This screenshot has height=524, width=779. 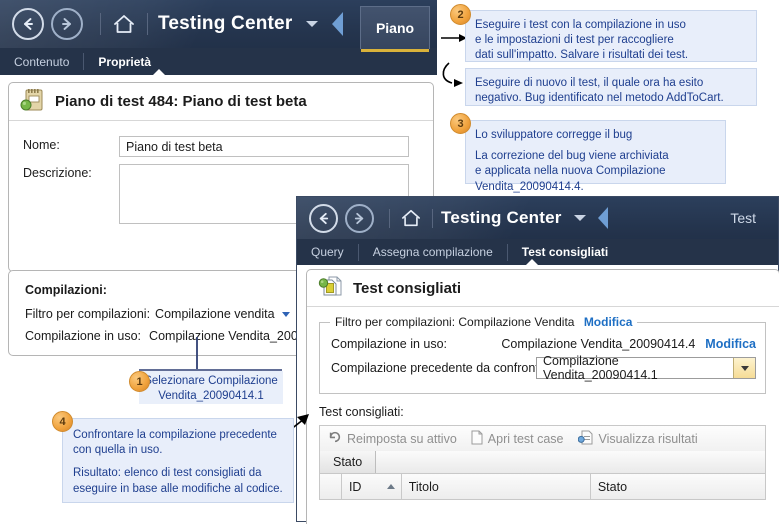 What do you see at coordinates (543, 288) in the screenshot?
I see `card-header: Test consigliati` at bounding box center [543, 288].